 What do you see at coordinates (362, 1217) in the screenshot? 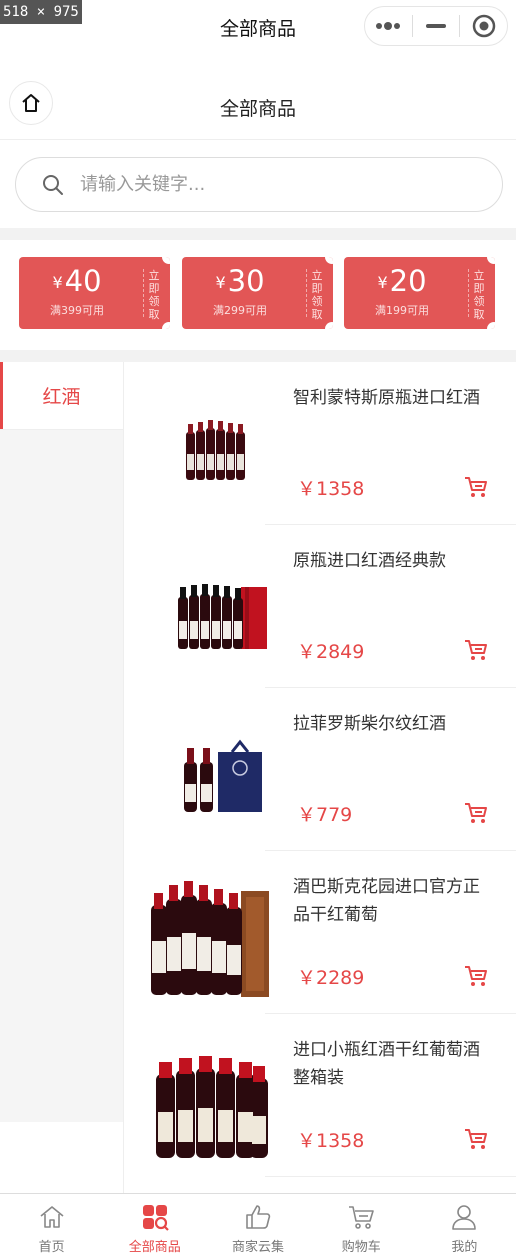
I see `cart-icon` at bounding box center [362, 1217].